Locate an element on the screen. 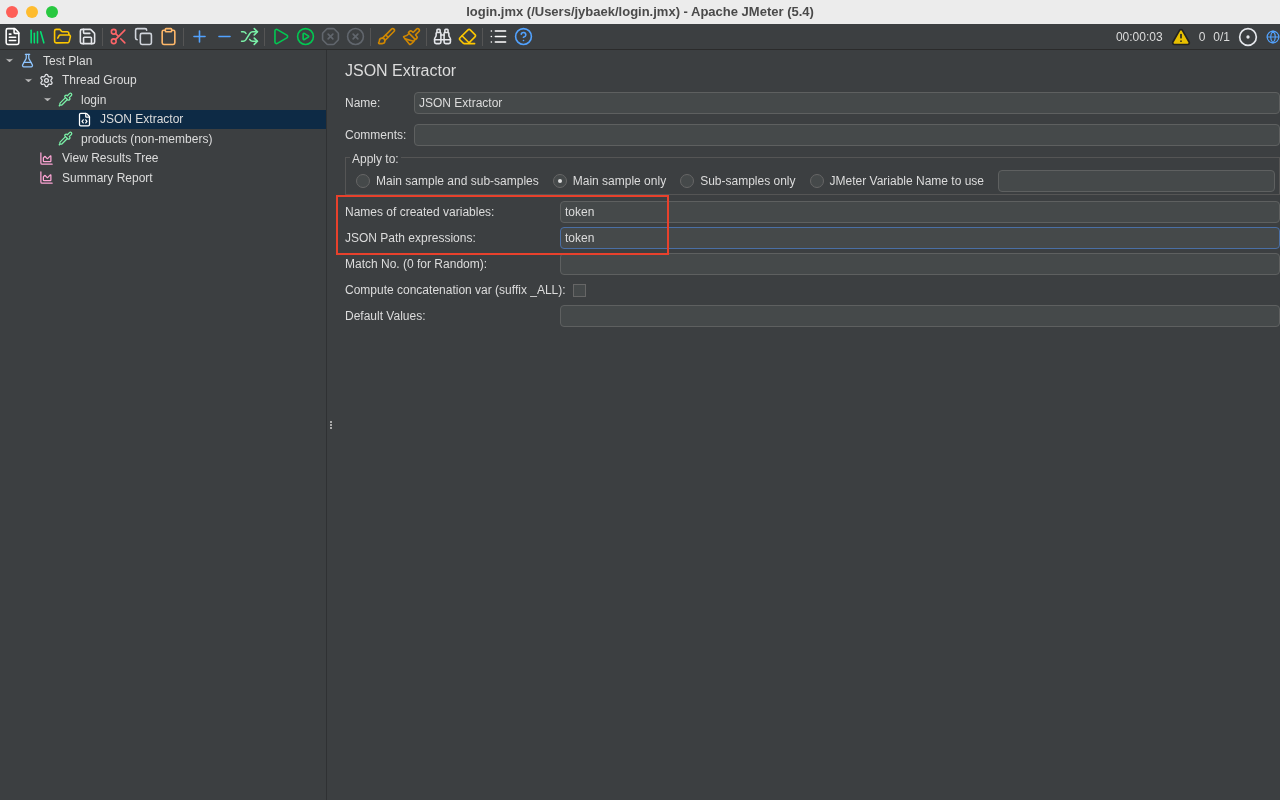  clipboard-icon is located at coordinates (168, 36).